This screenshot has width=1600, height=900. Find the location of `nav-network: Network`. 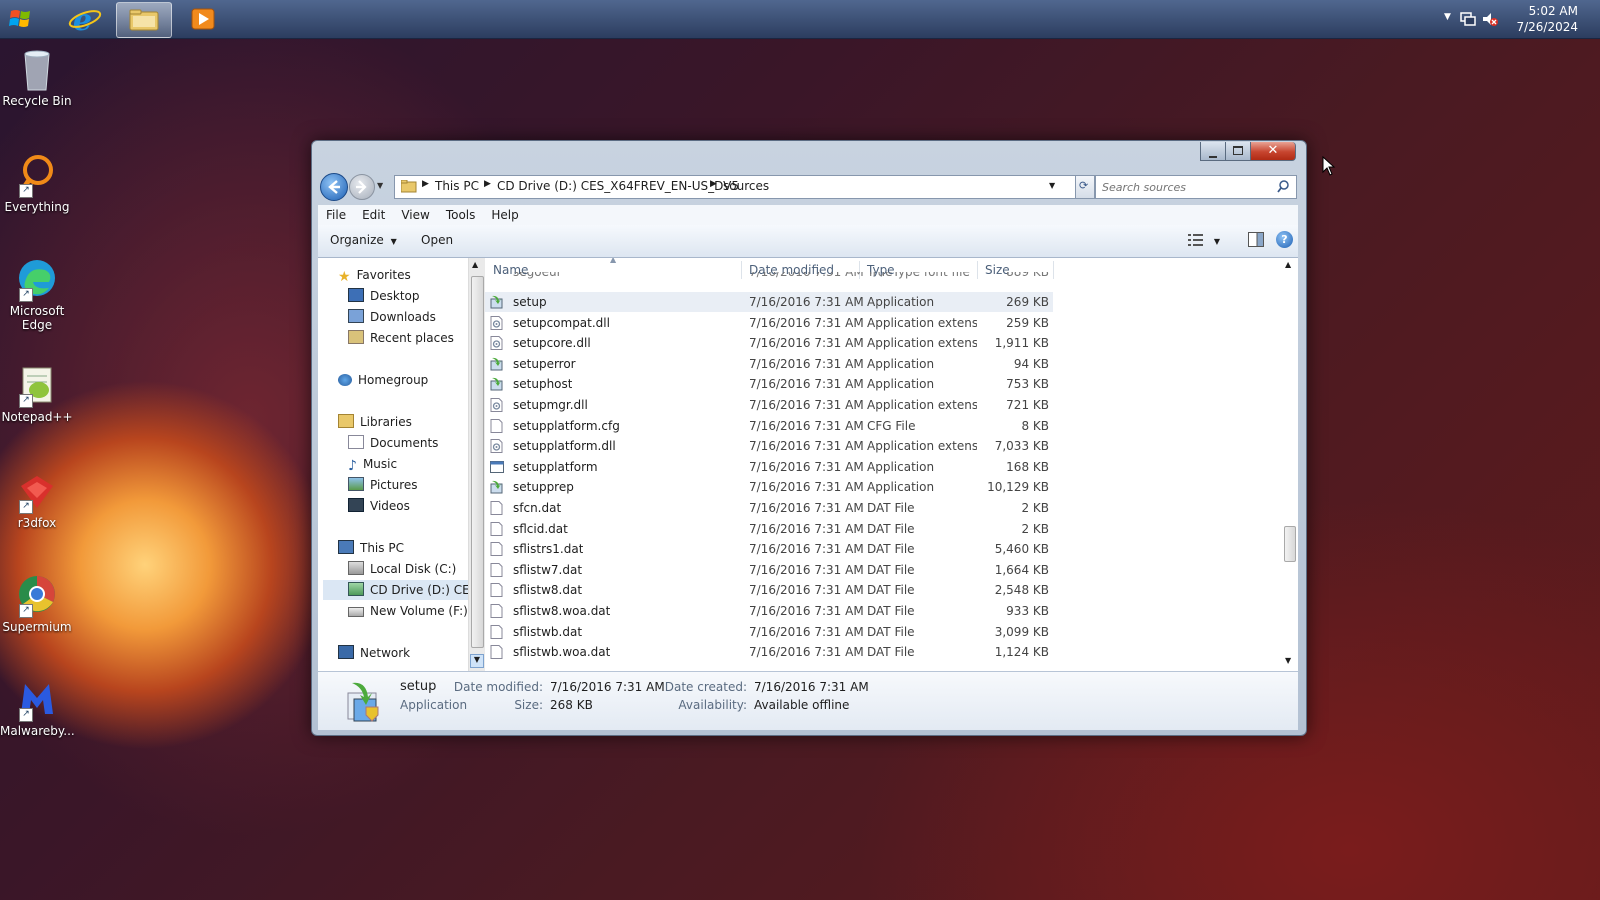

nav-network: Network is located at coordinates (374, 653).